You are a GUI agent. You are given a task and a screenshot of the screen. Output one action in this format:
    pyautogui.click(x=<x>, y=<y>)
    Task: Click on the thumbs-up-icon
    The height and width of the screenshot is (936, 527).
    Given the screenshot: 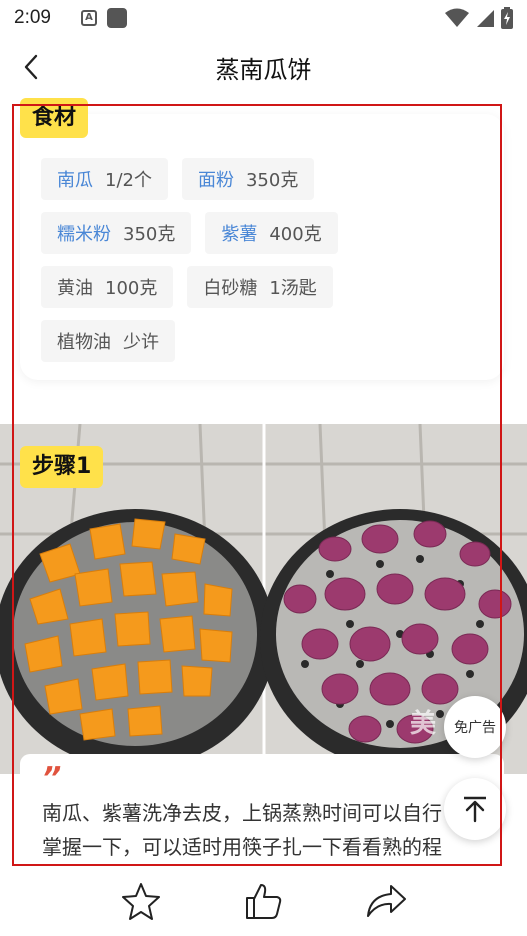 What is the action you would take?
    pyautogui.click(x=264, y=901)
    